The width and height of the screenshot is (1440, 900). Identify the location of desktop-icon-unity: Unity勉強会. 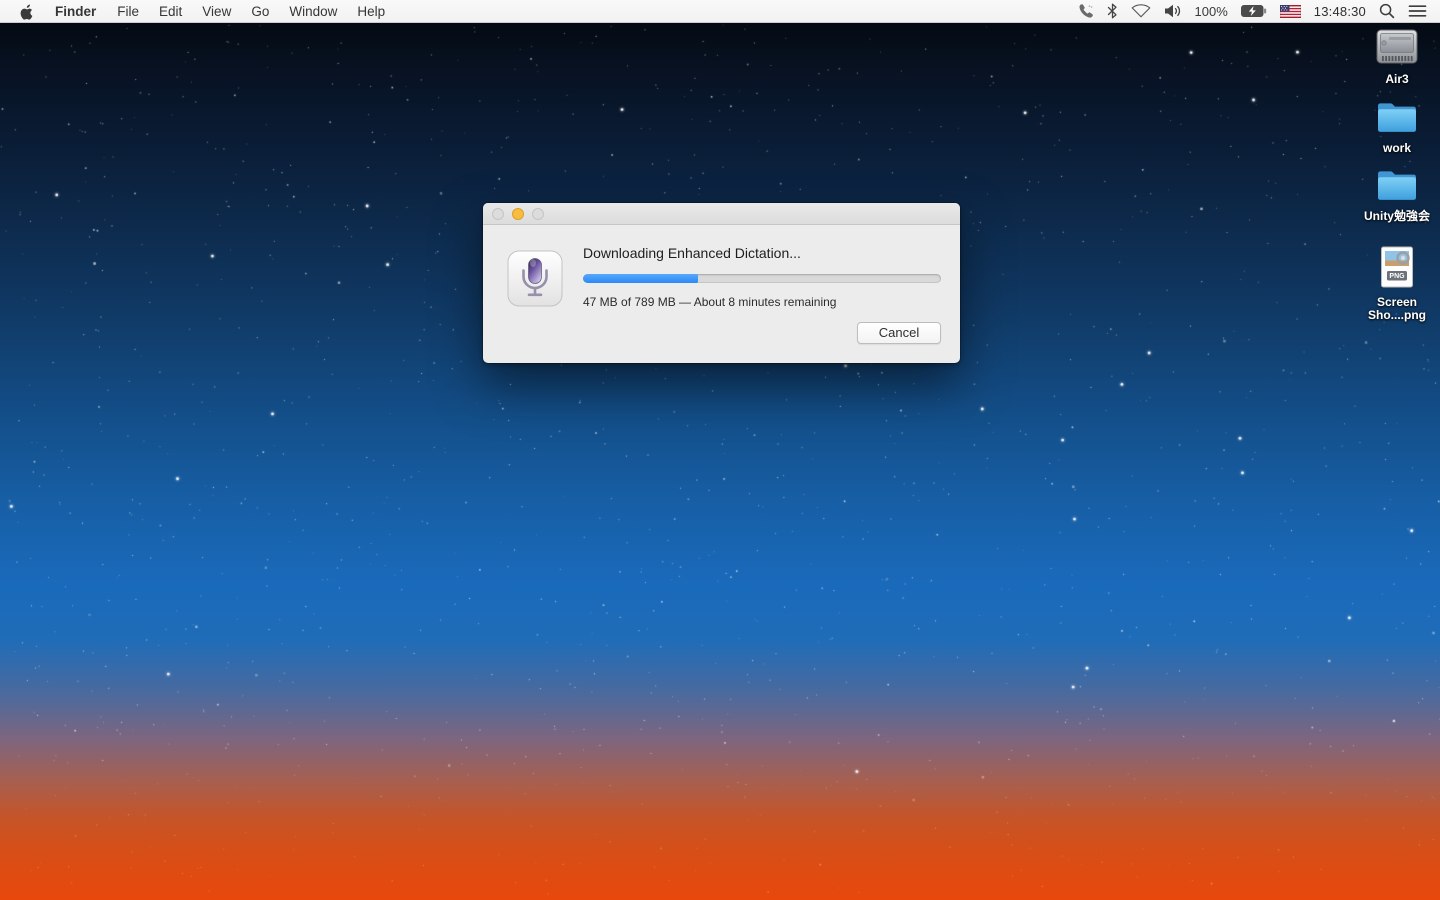
(1397, 195).